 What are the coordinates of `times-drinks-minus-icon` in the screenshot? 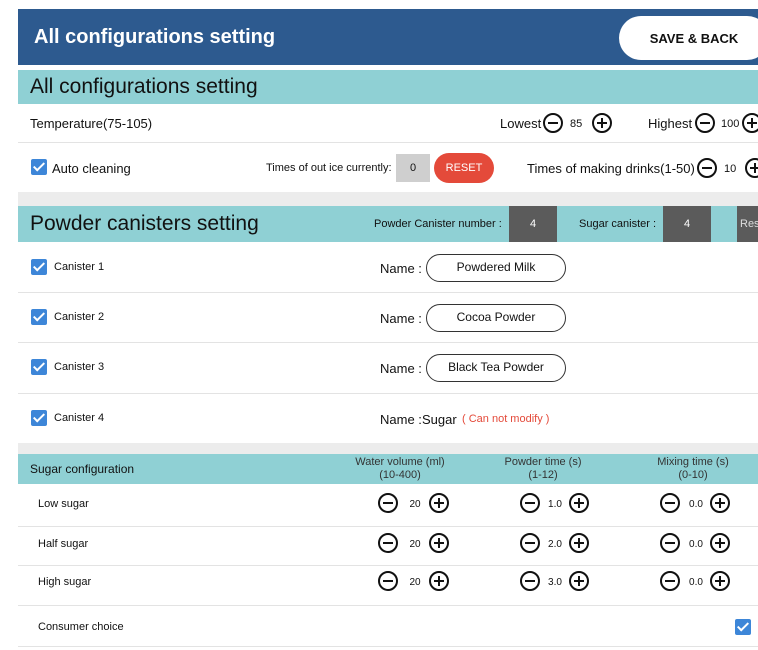 It's located at (707, 168).